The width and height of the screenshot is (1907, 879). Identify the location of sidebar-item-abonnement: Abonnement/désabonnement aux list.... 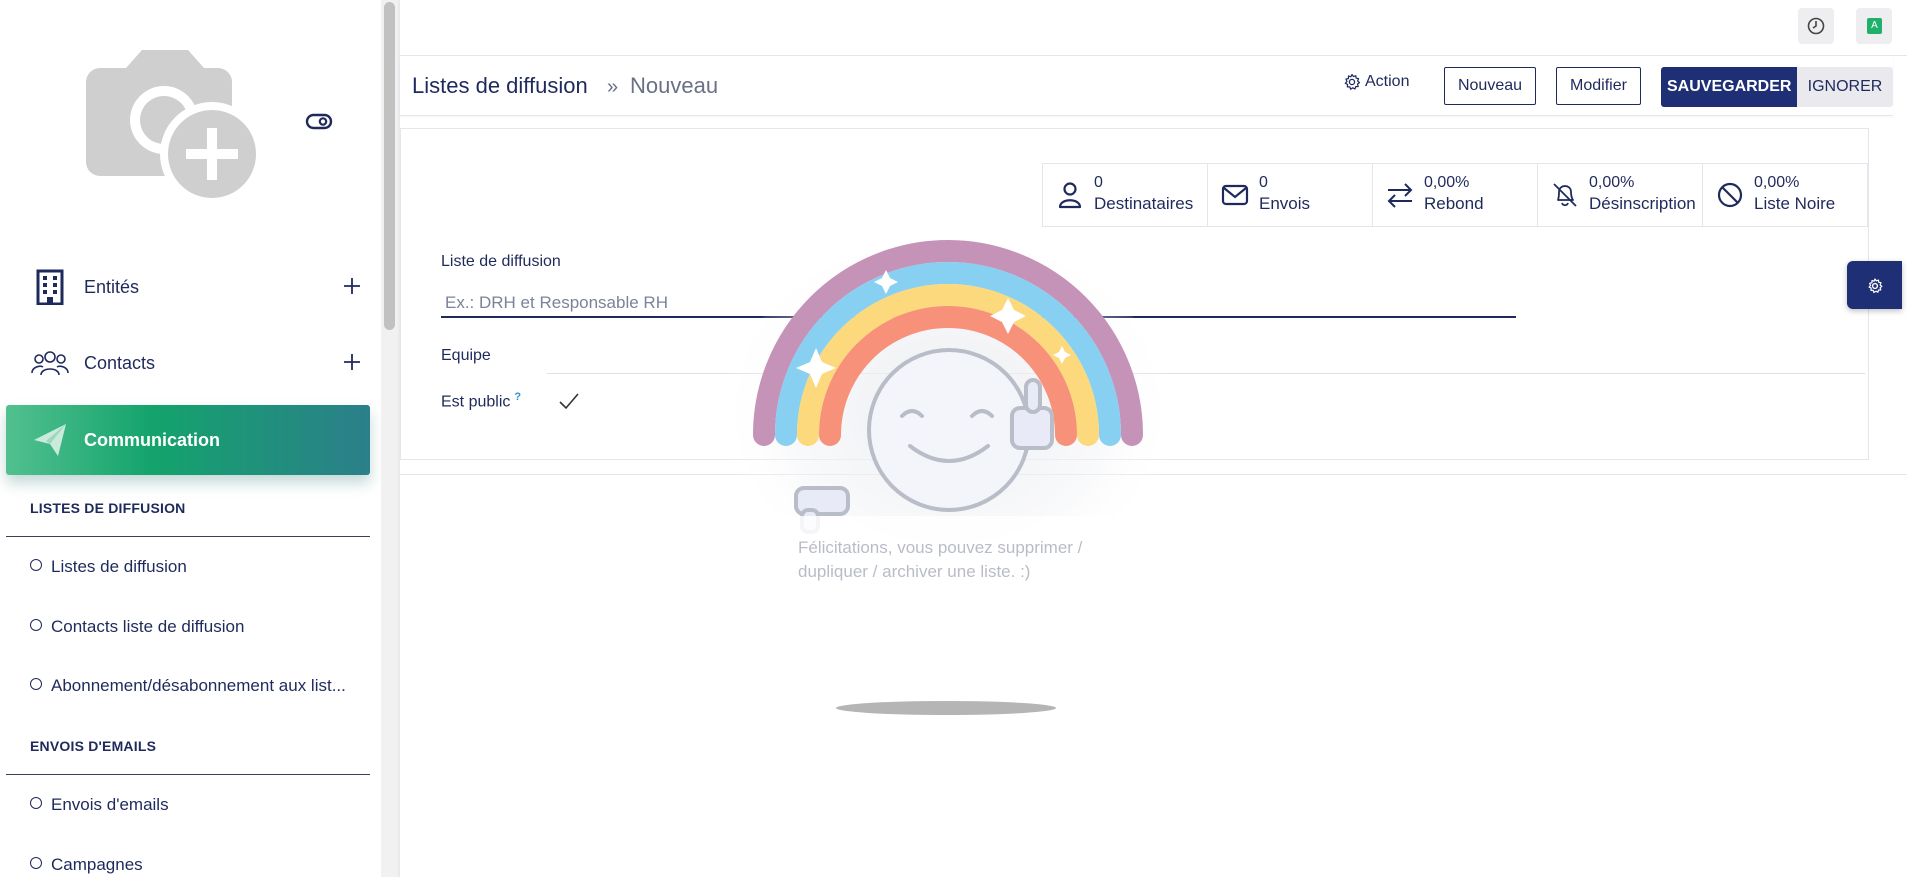
(188, 688).